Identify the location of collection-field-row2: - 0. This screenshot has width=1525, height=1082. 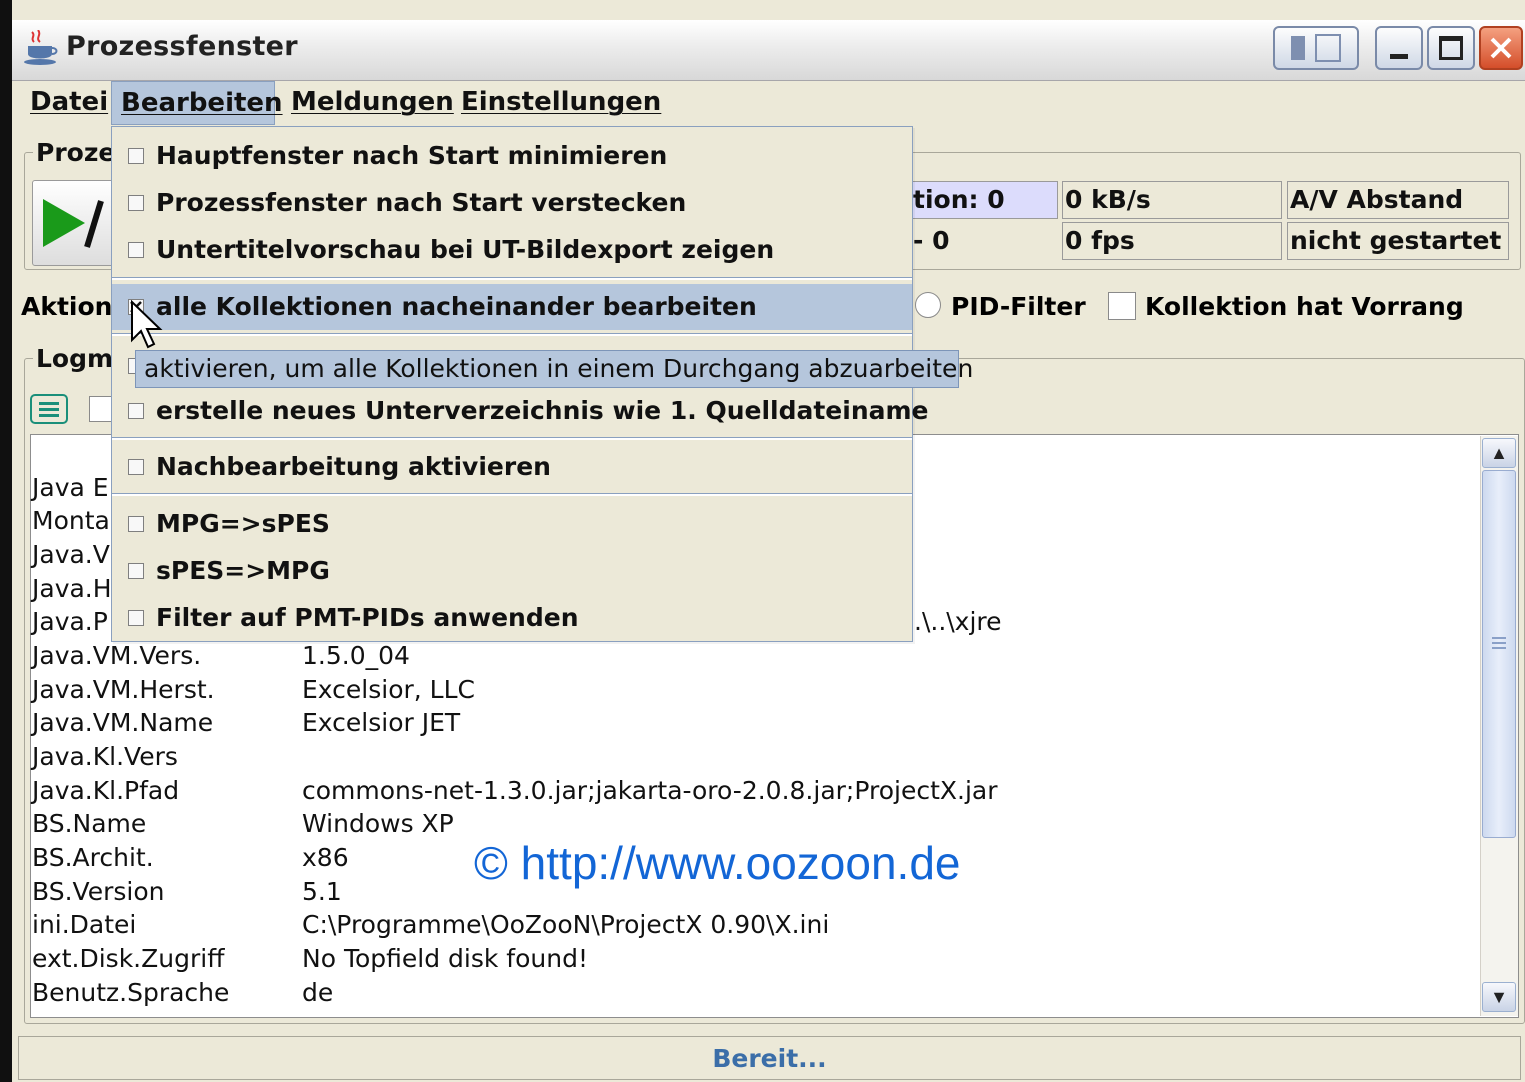
(984, 241).